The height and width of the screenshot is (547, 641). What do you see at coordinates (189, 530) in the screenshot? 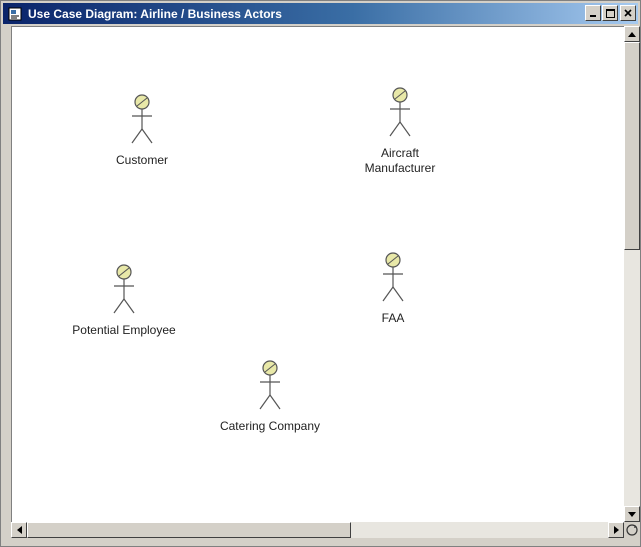
I see `horizontal-scroll-thumb` at bounding box center [189, 530].